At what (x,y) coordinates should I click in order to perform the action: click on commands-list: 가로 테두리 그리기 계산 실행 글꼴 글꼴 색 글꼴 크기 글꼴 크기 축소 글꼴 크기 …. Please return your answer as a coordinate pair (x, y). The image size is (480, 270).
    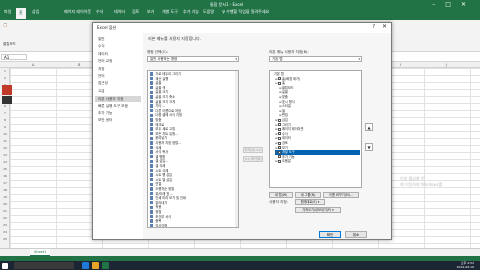
    Looking at the image, I should click on (193, 149).